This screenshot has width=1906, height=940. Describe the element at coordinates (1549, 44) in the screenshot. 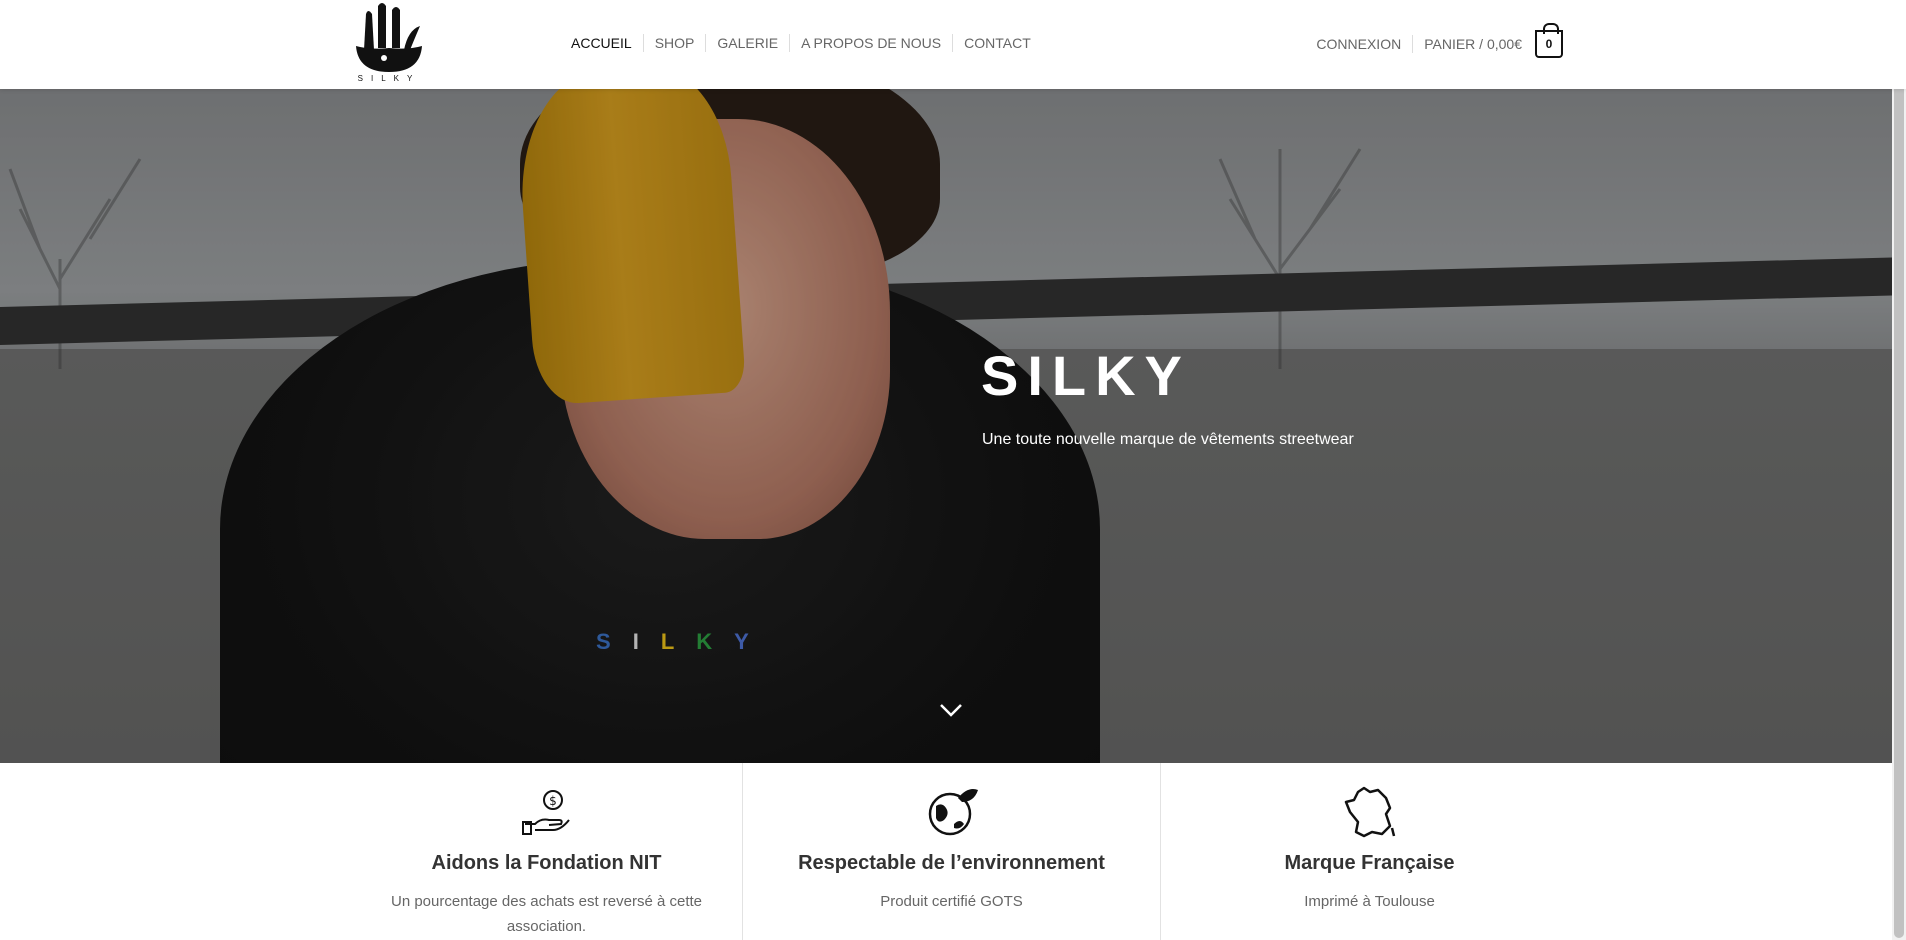

I see `cart-count-badge: 0` at that location.